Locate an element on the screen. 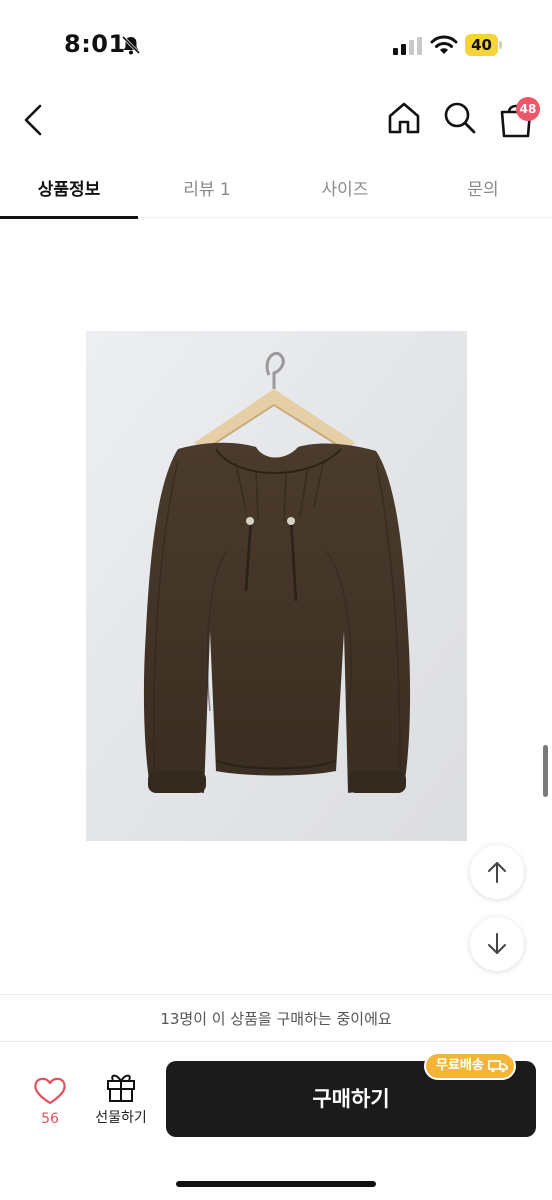 The width and height of the screenshot is (552, 1200). bell-muted-icon is located at coordinates (131, 45).